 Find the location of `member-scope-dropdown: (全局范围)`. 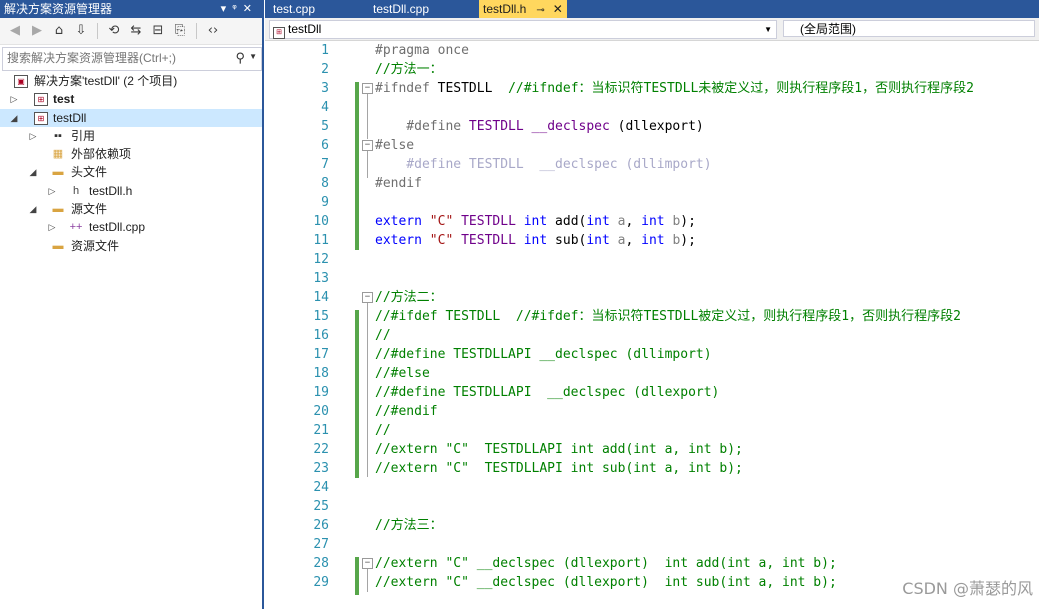

member-scope-dropdown: (全局范围) is located at coordinates (909, 28).